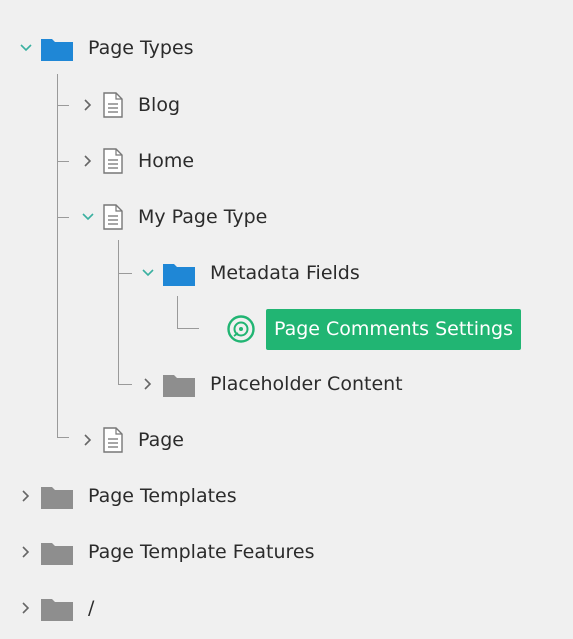 The width and height of the screenshot is (573, 639). I want to click on tree-node-home: Home, so click(137, 161).